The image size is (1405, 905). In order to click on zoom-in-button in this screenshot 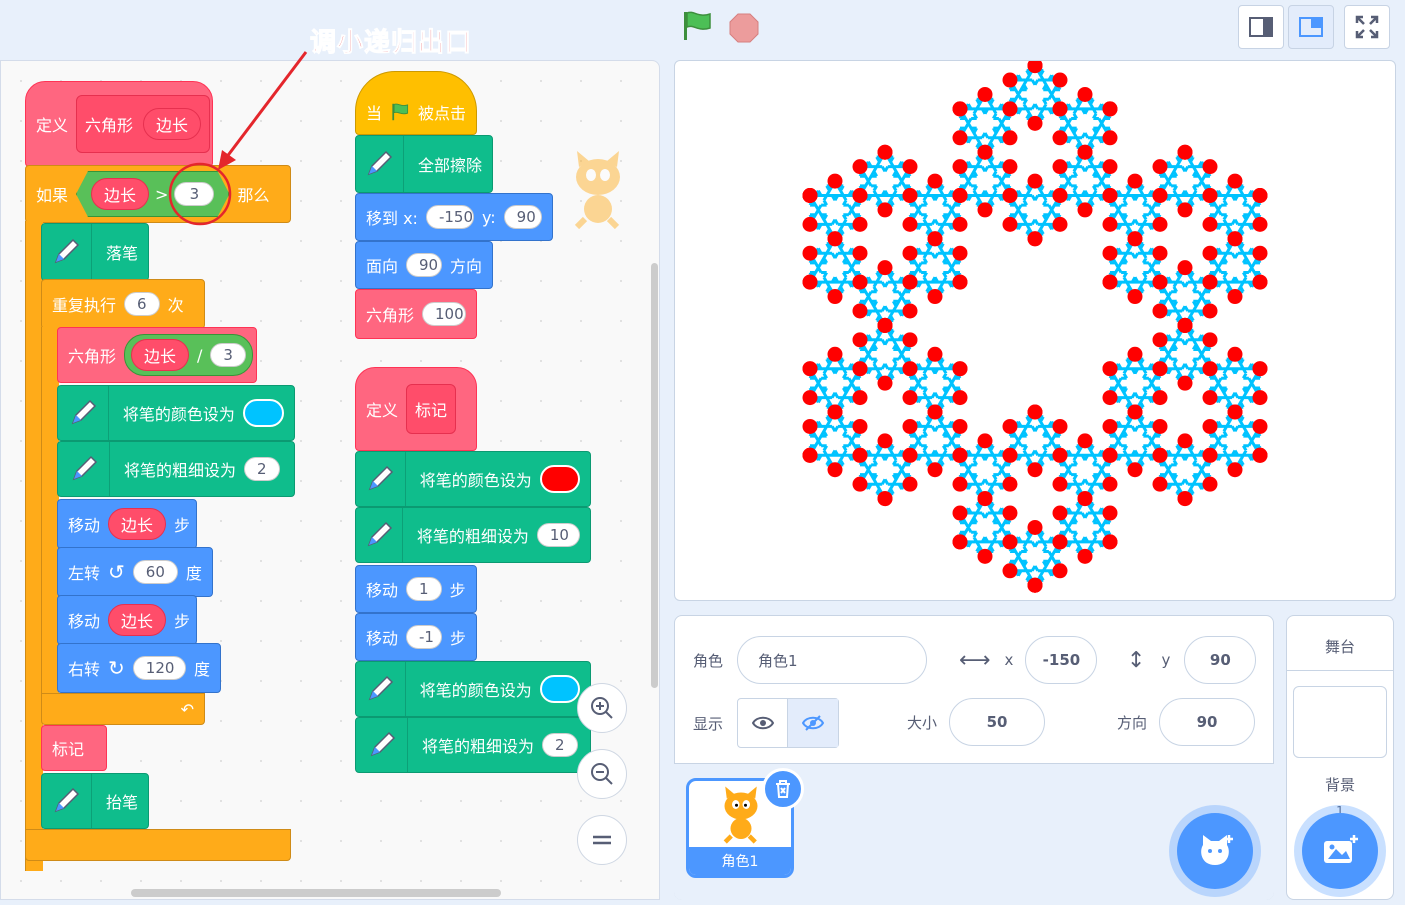, I will do `click(602, 708)`.